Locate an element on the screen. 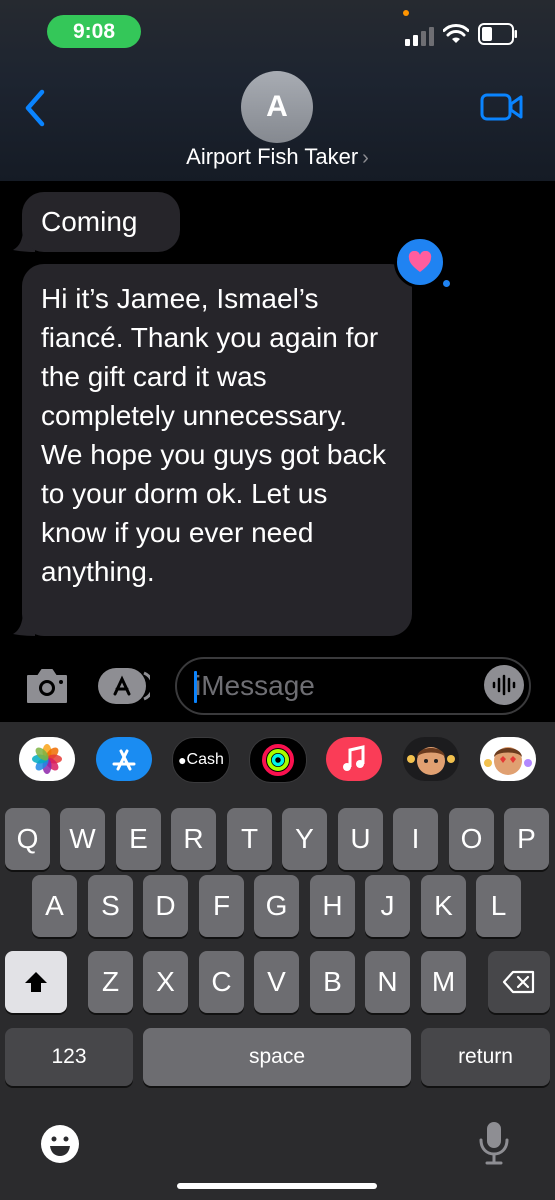  memoji-app-button is located at coordinates (431, 759).